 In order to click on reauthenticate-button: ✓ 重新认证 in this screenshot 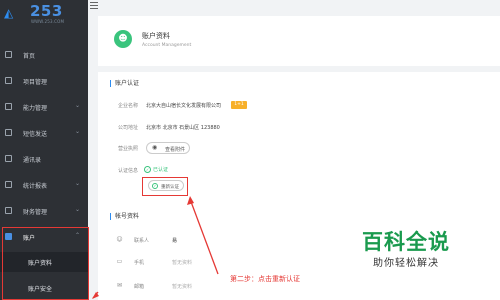, I will do `click(166, 185)`.